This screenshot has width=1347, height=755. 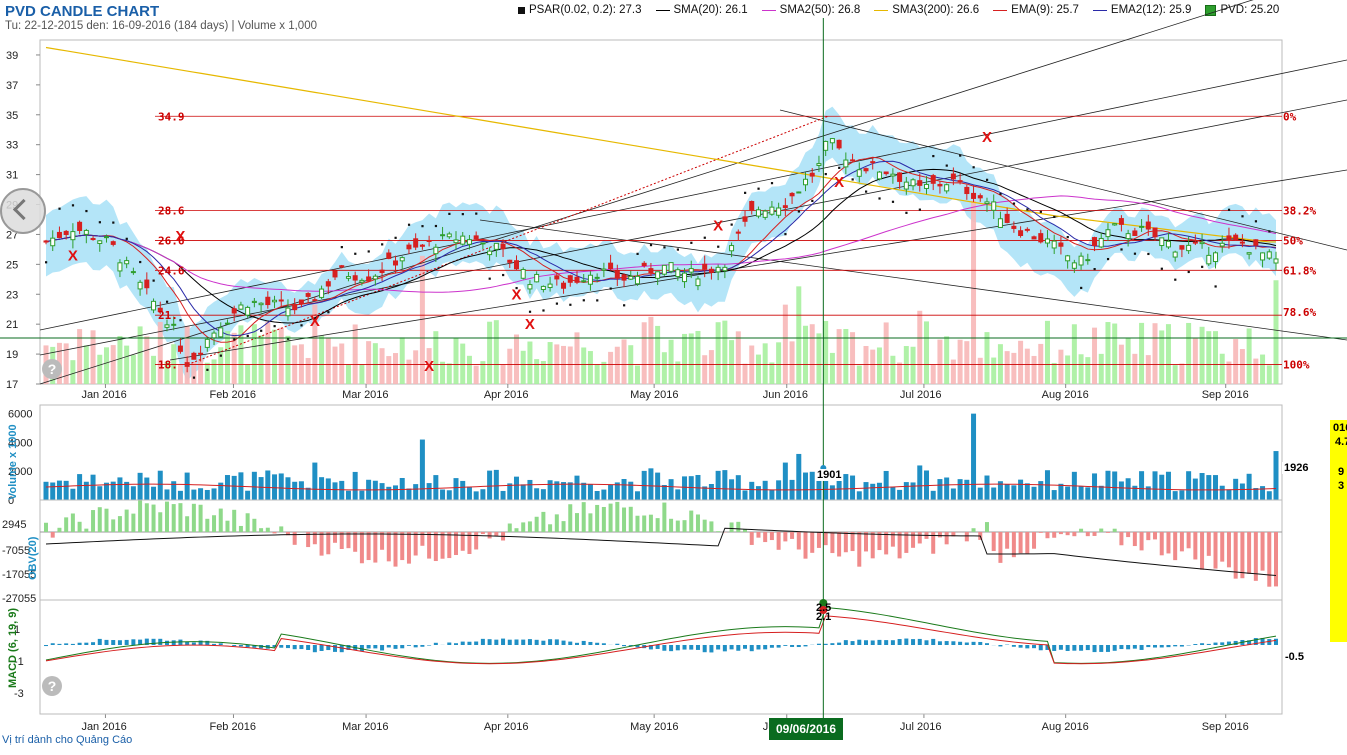 I want to click on nav-back-icon, so click(x=23, y=211).